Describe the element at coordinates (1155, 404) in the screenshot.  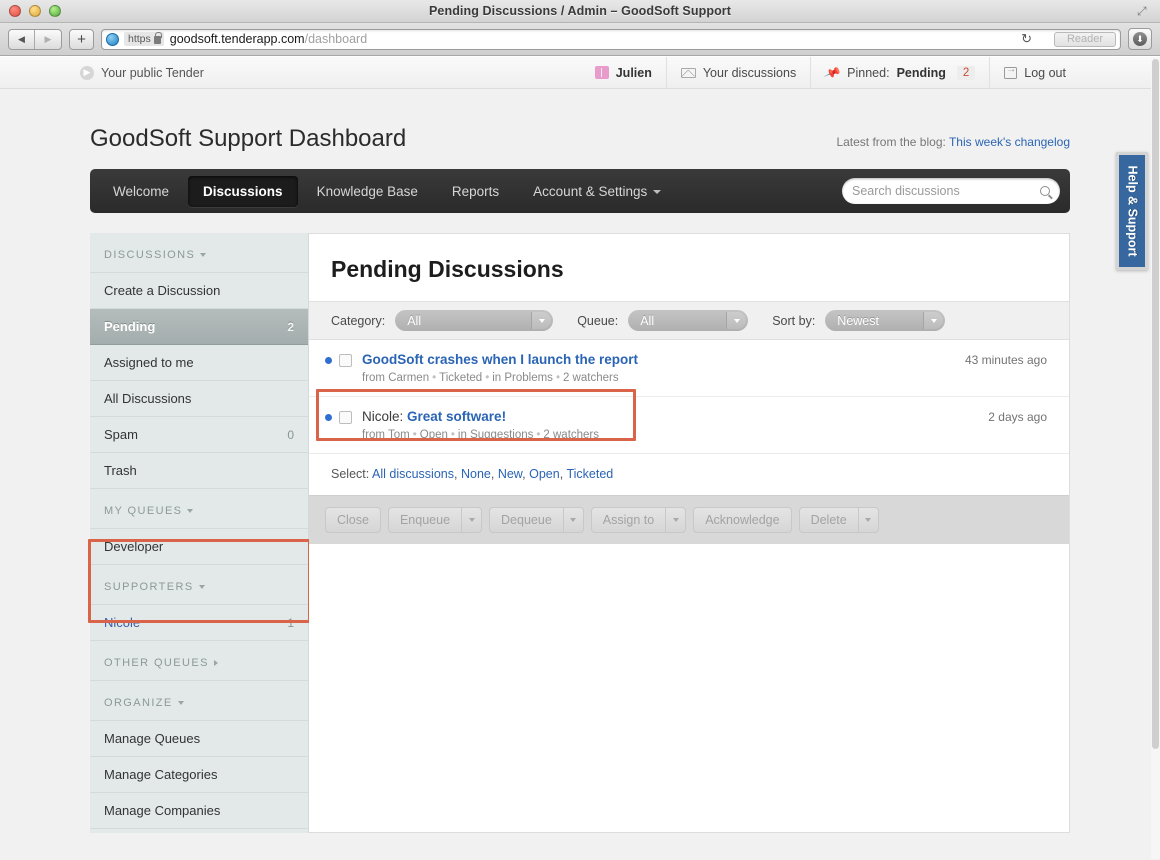
I see `page-scrollbar-thumb` at that location.